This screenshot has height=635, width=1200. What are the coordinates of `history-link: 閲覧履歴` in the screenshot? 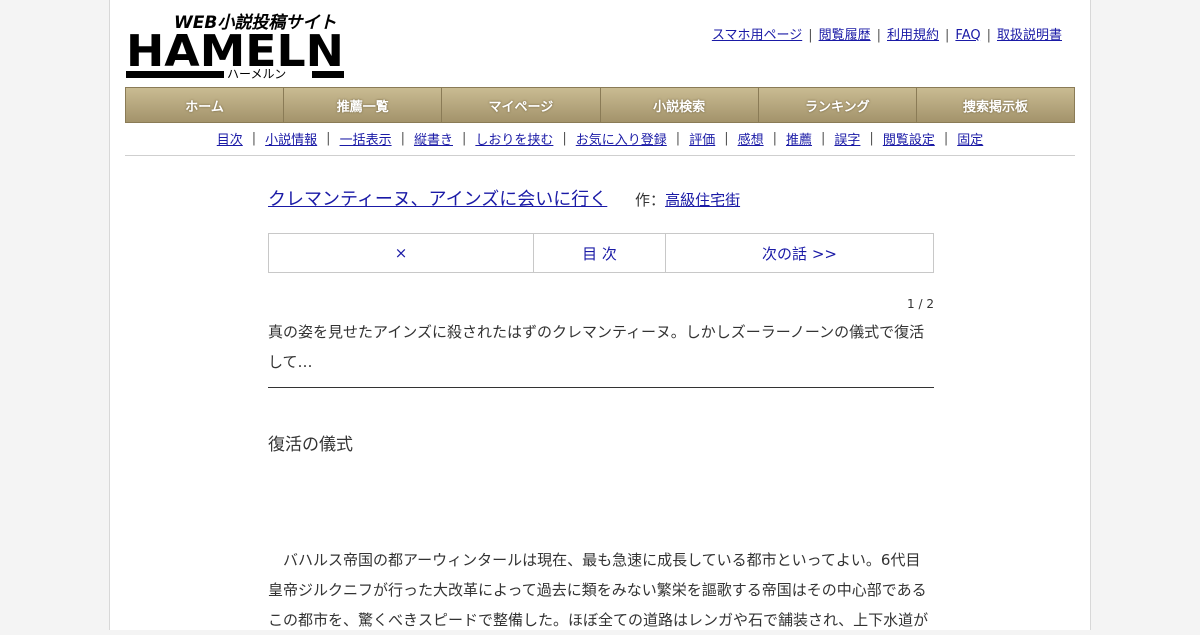 It's located at (845, 35).